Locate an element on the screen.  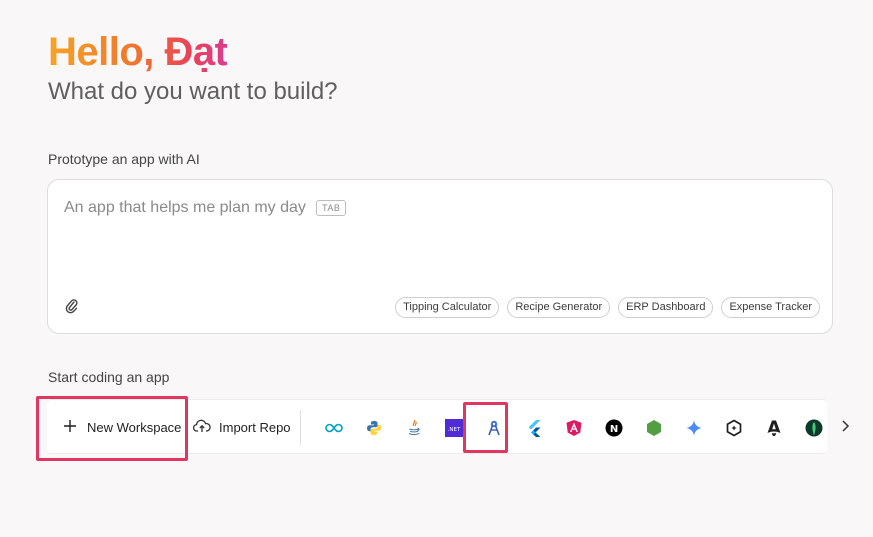
coding-section-label: Start coding an app is located at coordinates (109, 377).